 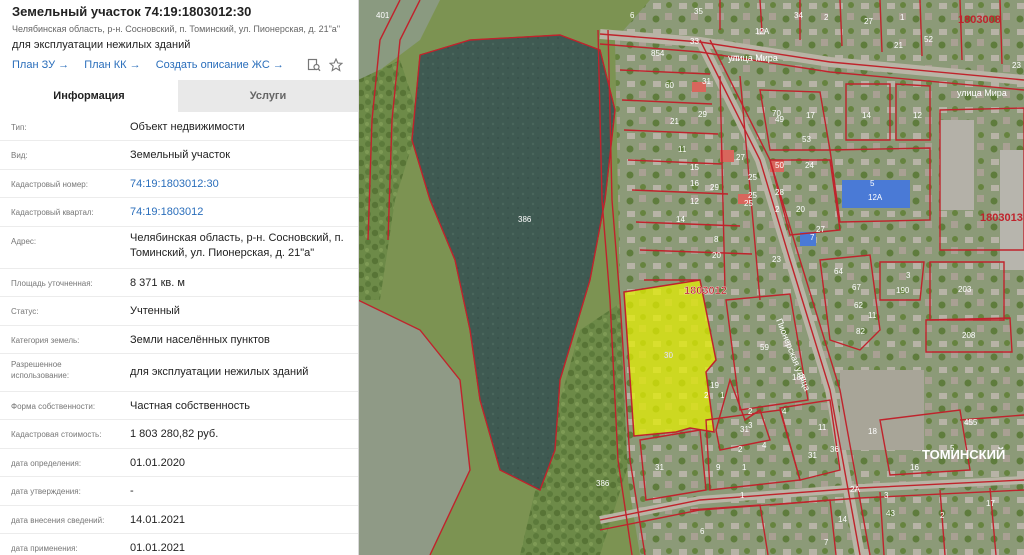 What do you see at coordinates (174, 434) in the screenshot?
I see `property-value: 1 803 280,82 руб.` at bounding box center [174, 434].